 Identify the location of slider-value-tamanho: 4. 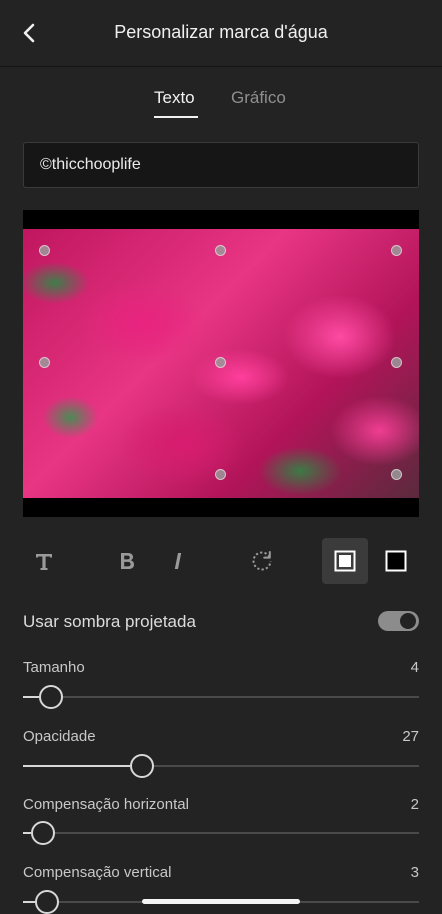
(414, 667).